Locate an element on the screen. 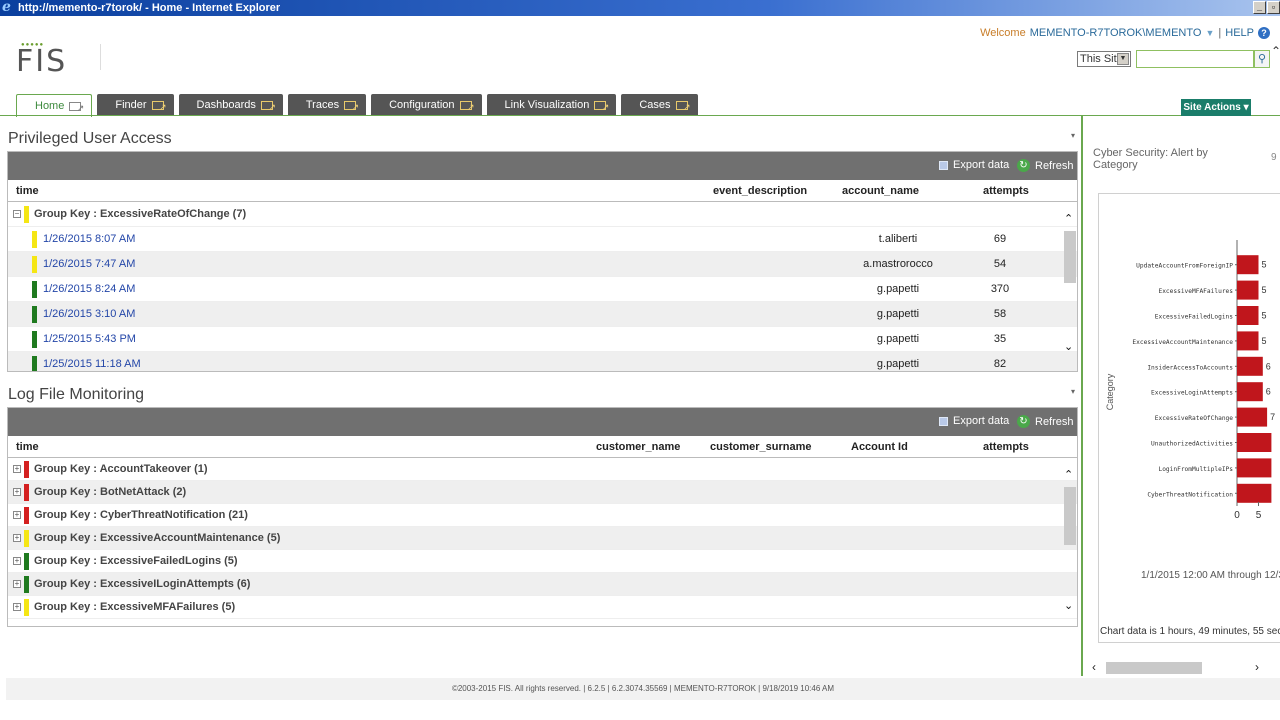 The image size is (1280, 720). site-actions-button: Site Actions ▾ is located at coordinates (1216, 107).